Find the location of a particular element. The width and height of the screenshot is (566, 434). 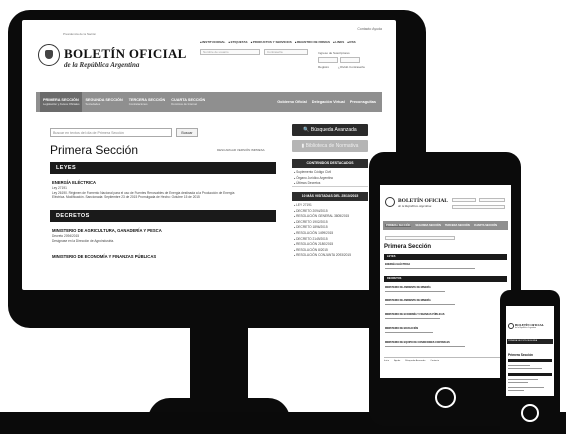

top-links: Contacto Ayuda is located at coordinates (369, 29).